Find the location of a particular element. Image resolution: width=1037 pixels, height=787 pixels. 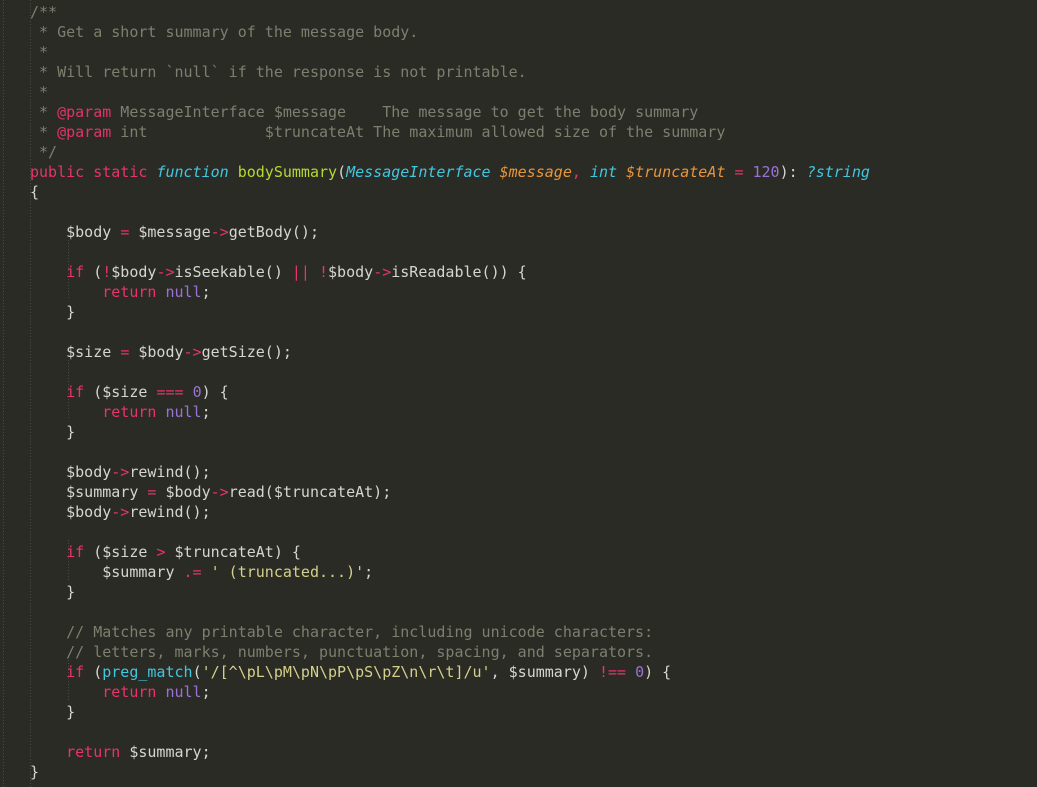

code-line: $size = $body->getSize(); is located at coordinates (435, 352).